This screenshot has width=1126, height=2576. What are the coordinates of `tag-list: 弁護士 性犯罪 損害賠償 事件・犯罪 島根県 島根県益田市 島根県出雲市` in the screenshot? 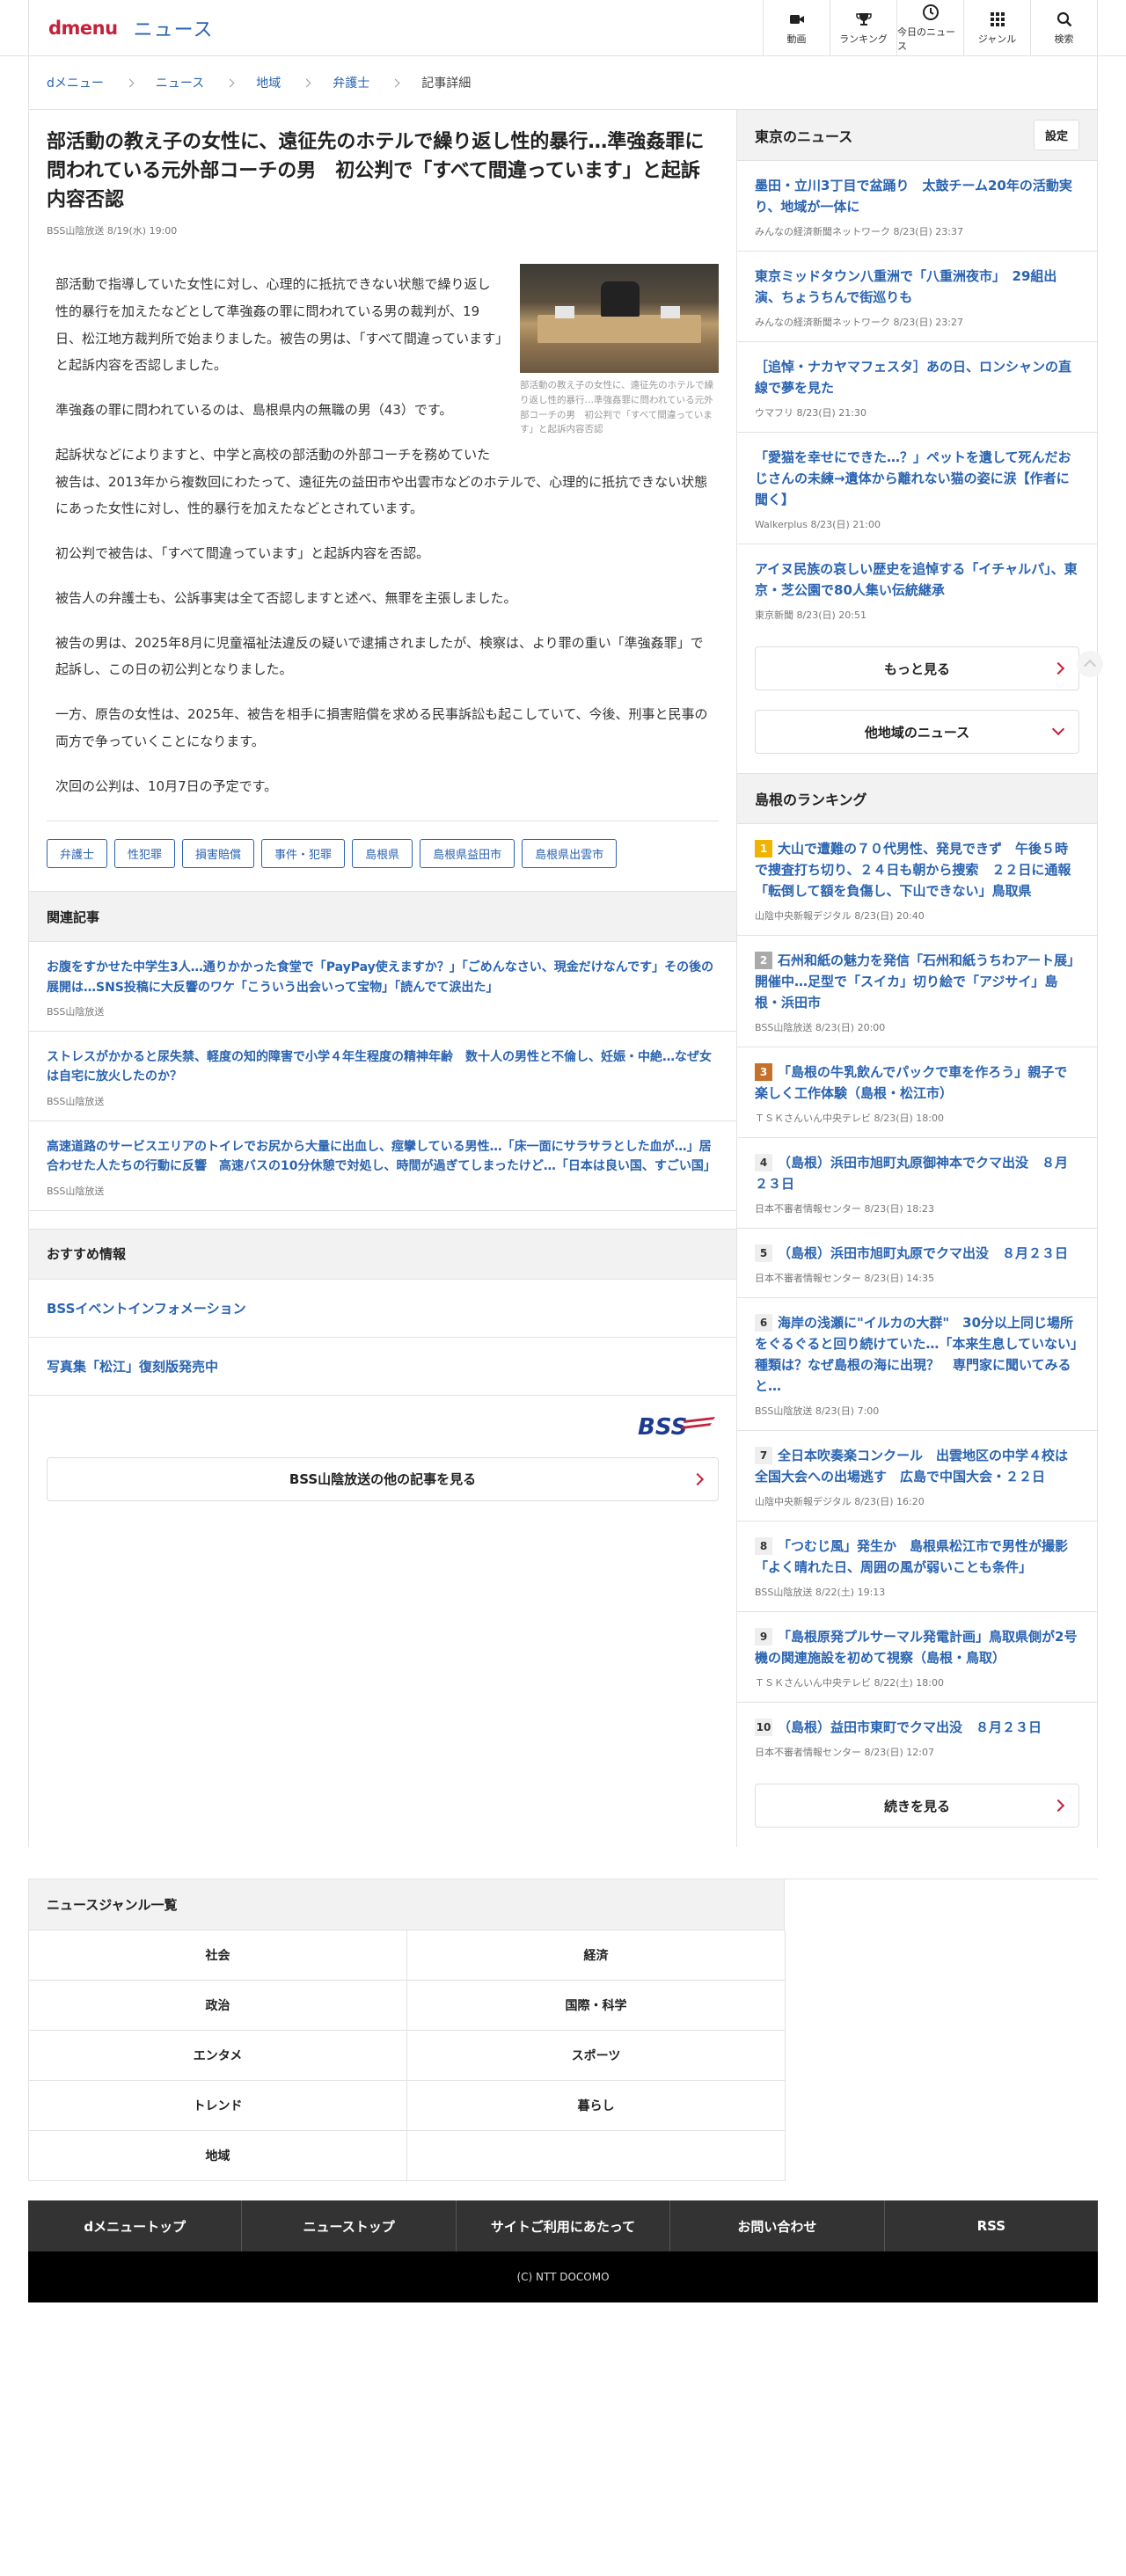 It's located at (383, 849).